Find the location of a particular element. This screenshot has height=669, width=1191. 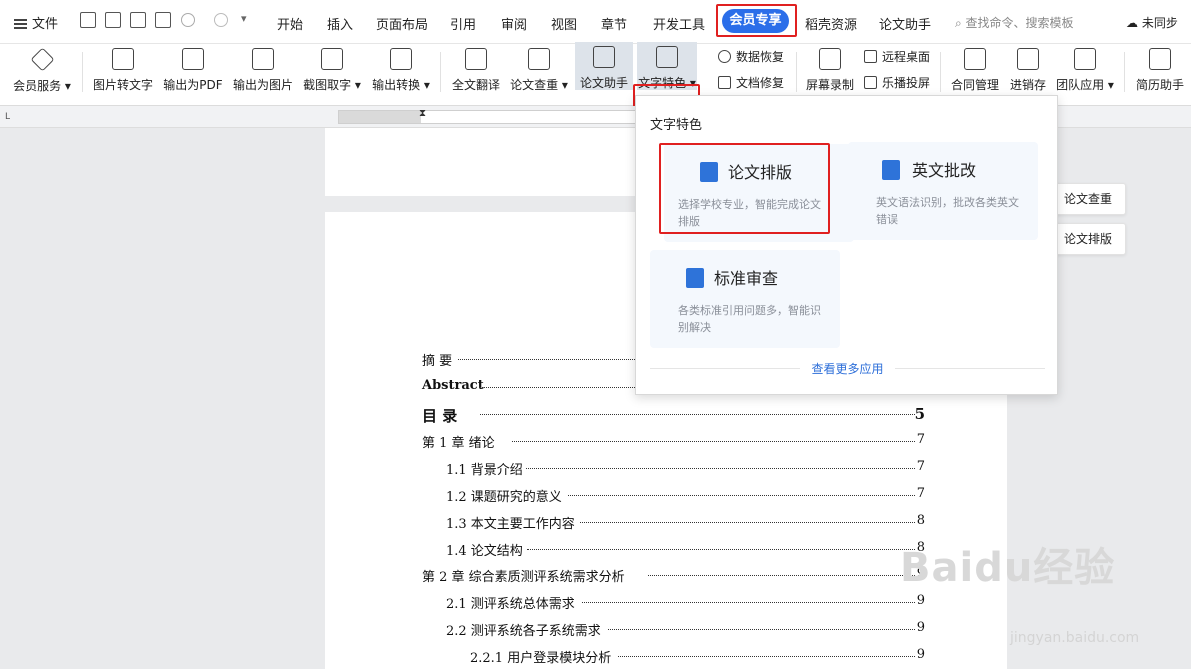

full-translate-button: 全文翻译 is located at coordinates (476, 70).